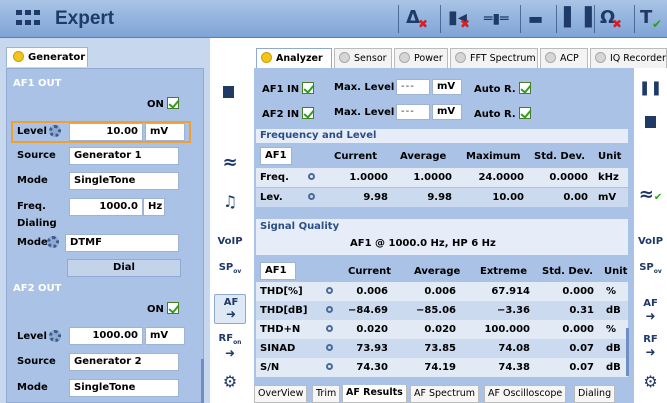  Describe the element at coordinates (420, 19) in the screenshot. I see `delta-x-icon: Δ ✖` at that location.